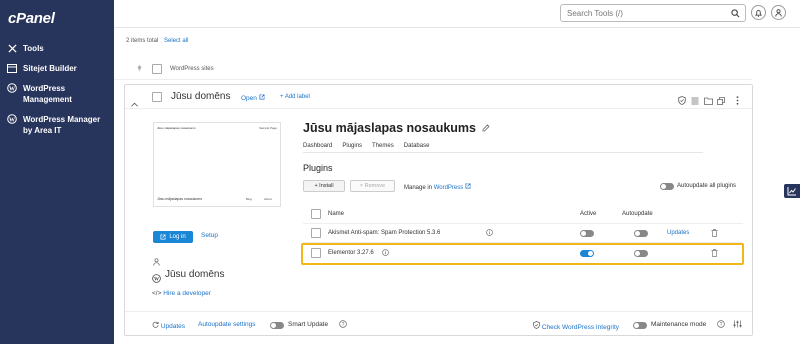 This screenshot has width=800, height=344. I want to click on plugins-table-header: Name Active Autoupdate, so click(523, 214).